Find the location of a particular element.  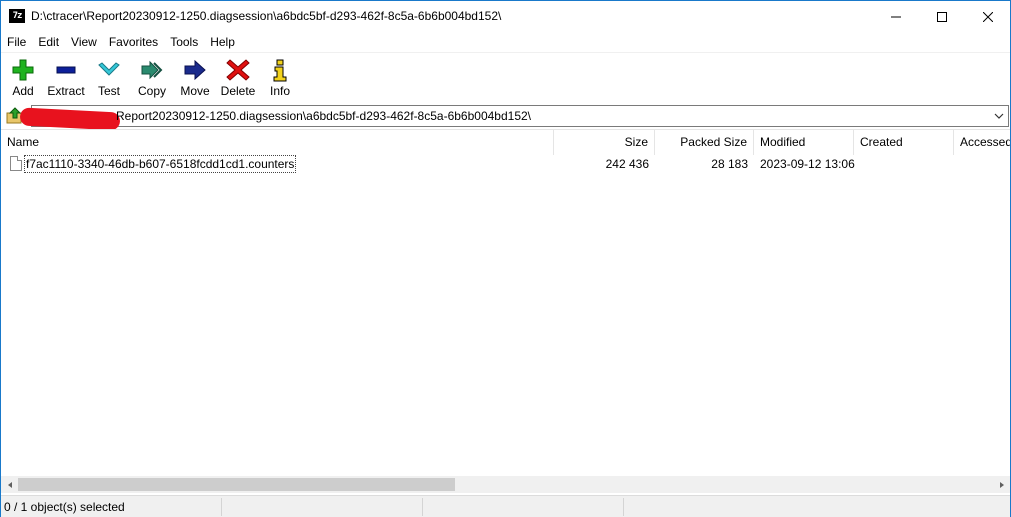

add-button: Add is located at coordinates (23, 78).